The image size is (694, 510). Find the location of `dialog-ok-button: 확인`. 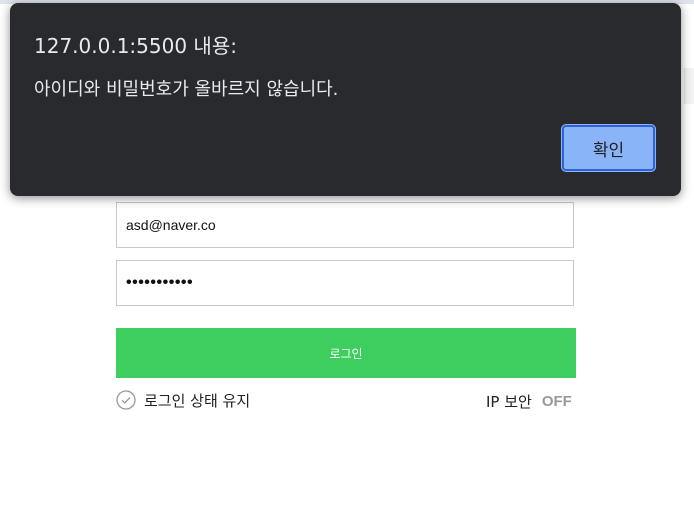

dialog-ok-button: 확인 is located at coordinates (608, 148).